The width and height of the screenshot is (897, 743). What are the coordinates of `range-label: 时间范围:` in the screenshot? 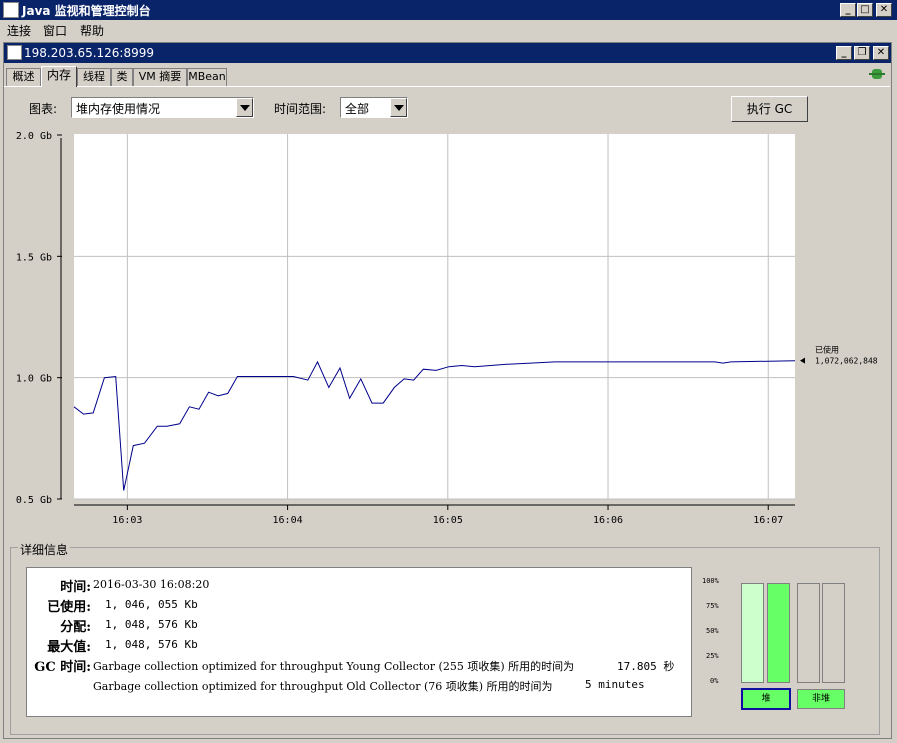 It's located at (300, 109).